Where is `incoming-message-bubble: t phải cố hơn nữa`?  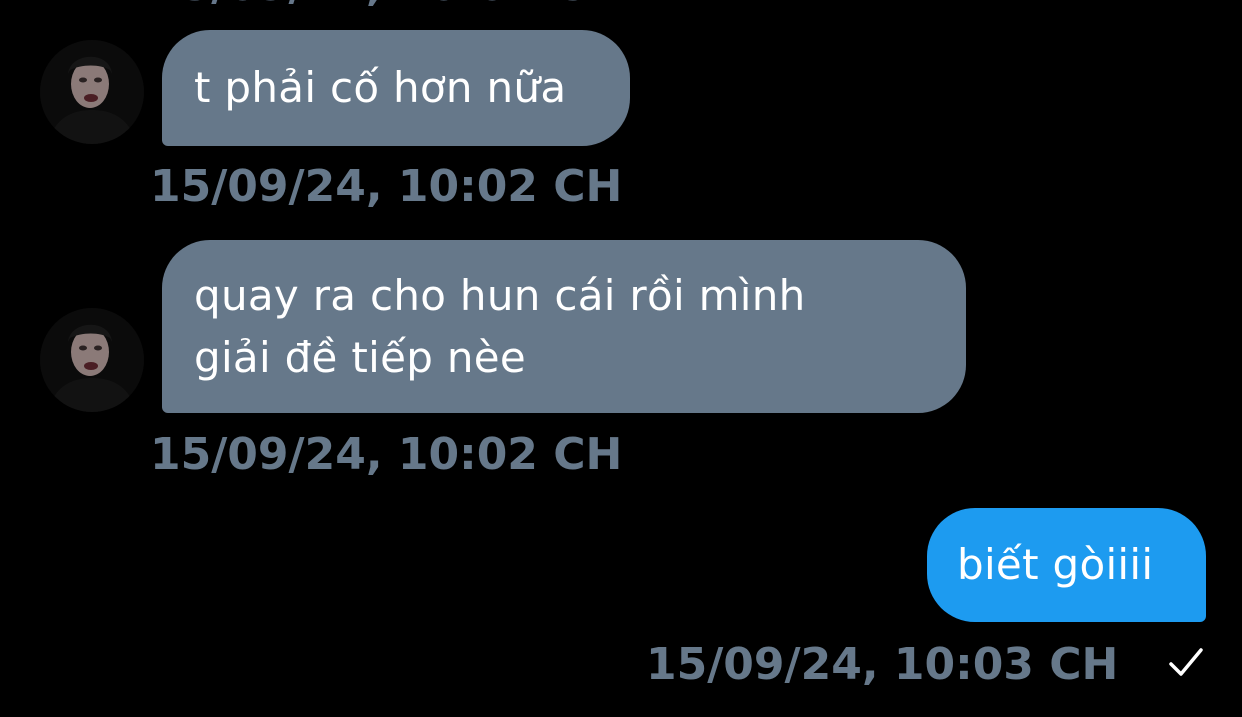
incoming-message-bubble: t phải cố hơn nữa is located at coordinates (396, 88).